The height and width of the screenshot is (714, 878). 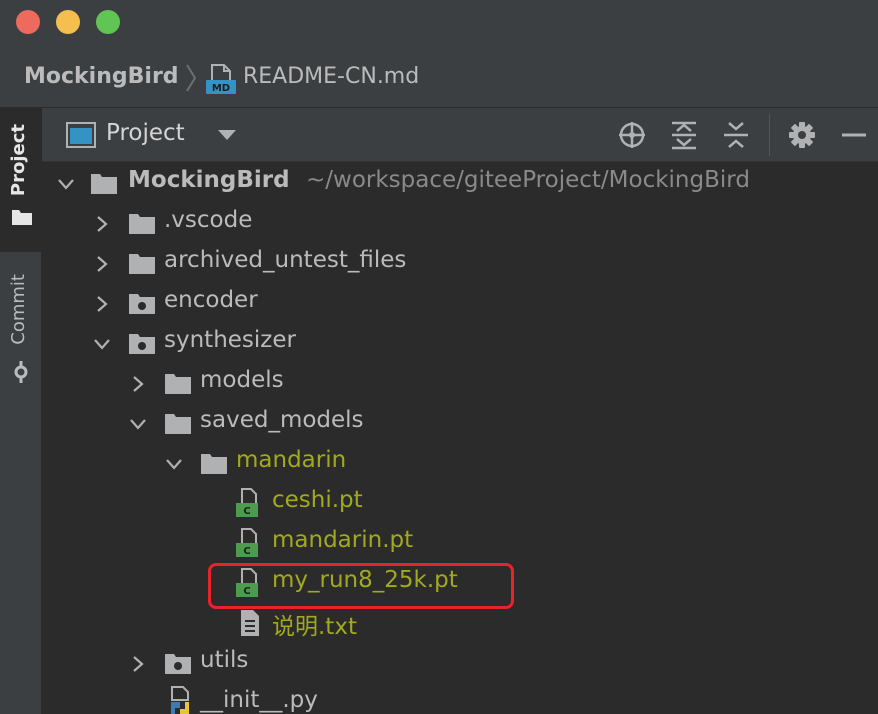 What do you see at coordinates (224, 660) in the screenshot?
I see `tree-item-label: utils` at bounding box center [224, 660].